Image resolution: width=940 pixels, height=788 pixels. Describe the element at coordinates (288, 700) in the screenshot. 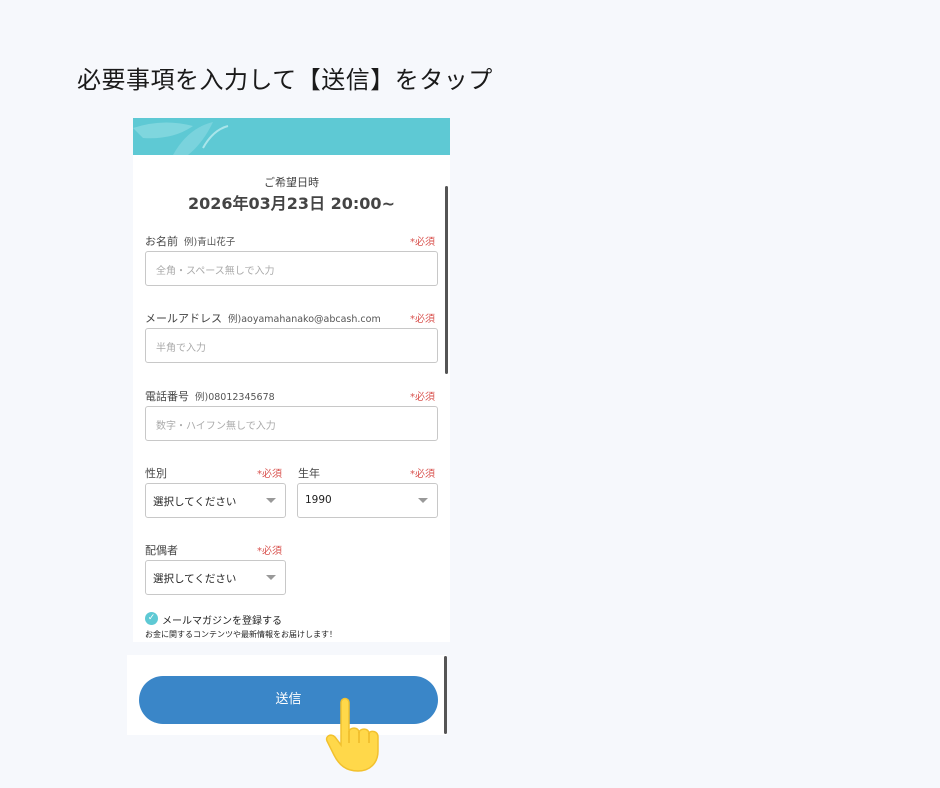

I see `submit-button: 送信` at that location.